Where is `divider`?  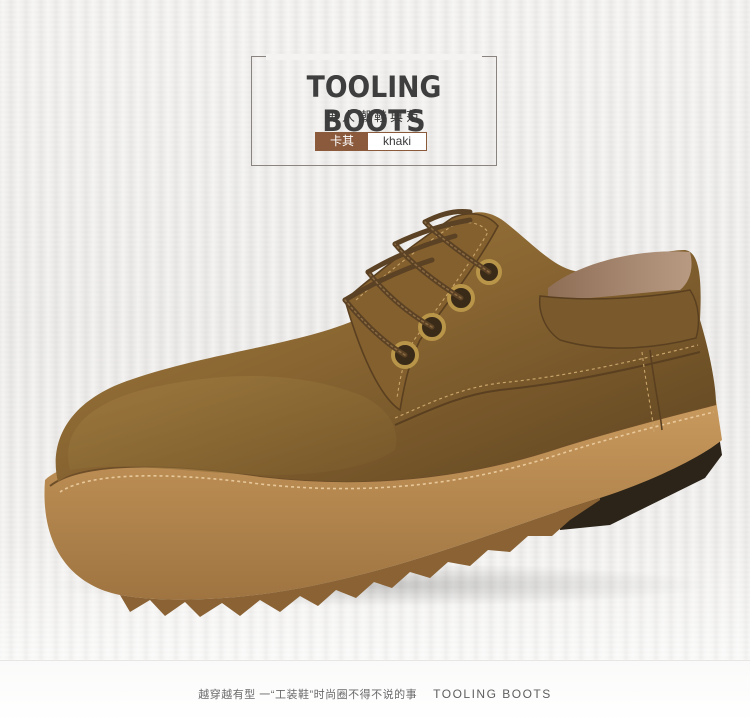 divider is located at coordinates (375, 660).